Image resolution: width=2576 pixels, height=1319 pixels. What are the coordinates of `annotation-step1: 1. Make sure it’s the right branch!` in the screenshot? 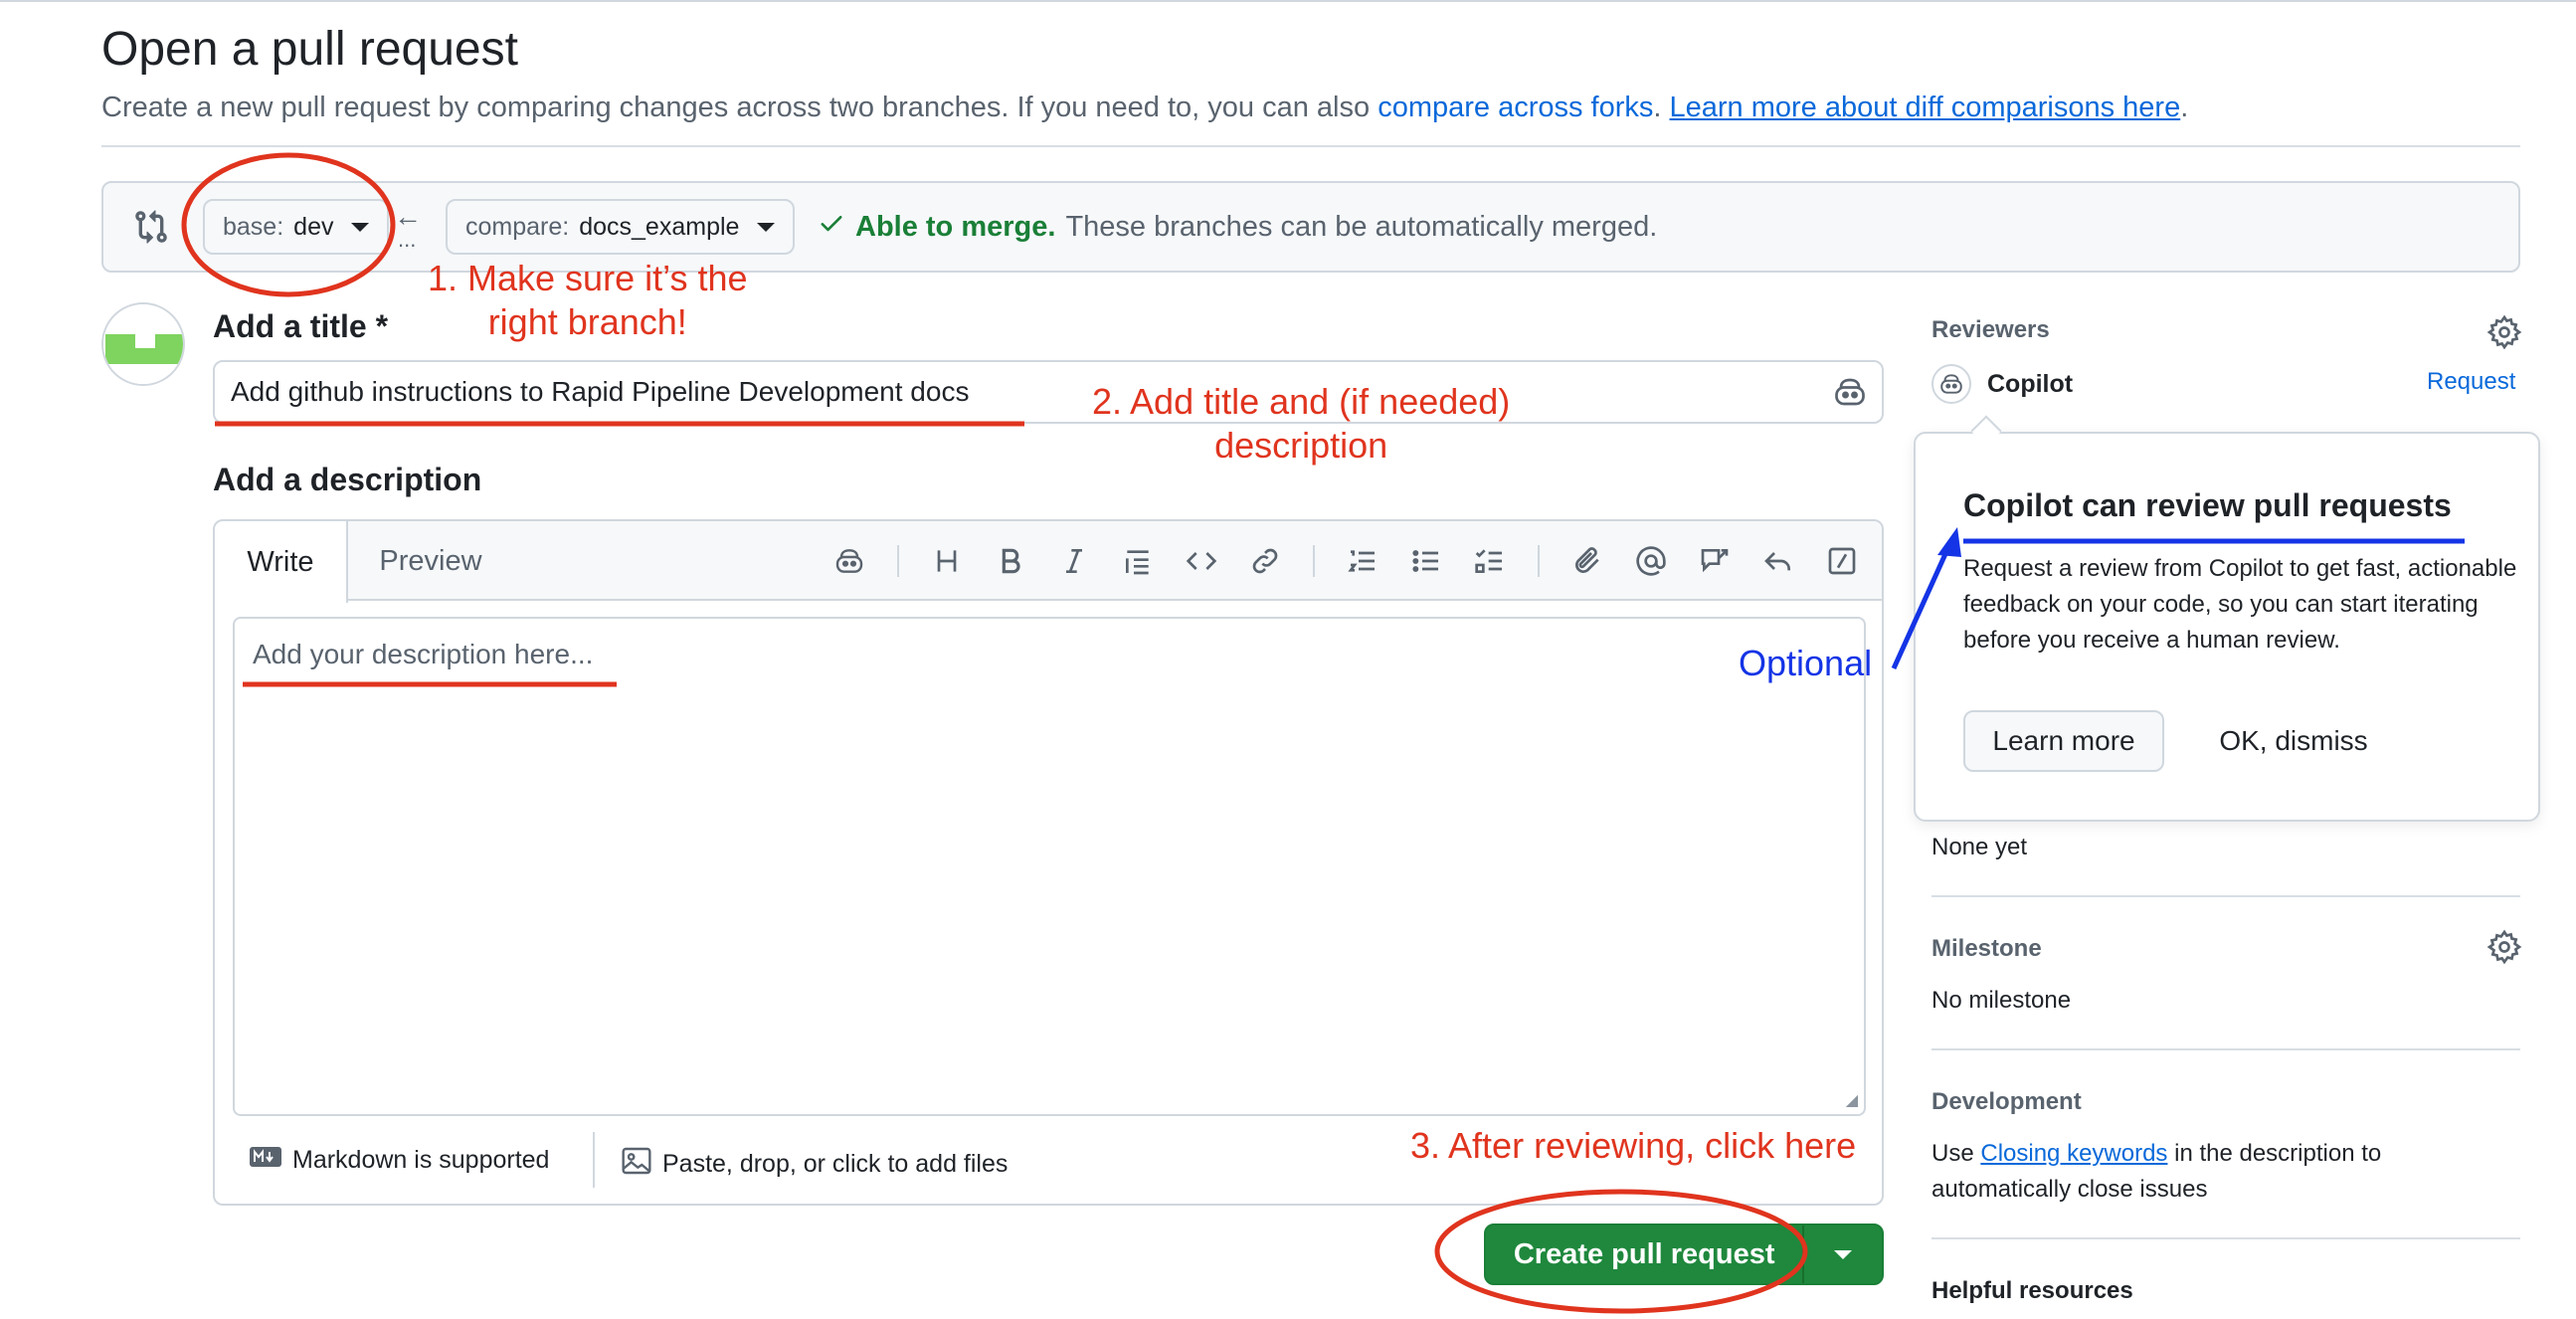 It's located at (588, 300).